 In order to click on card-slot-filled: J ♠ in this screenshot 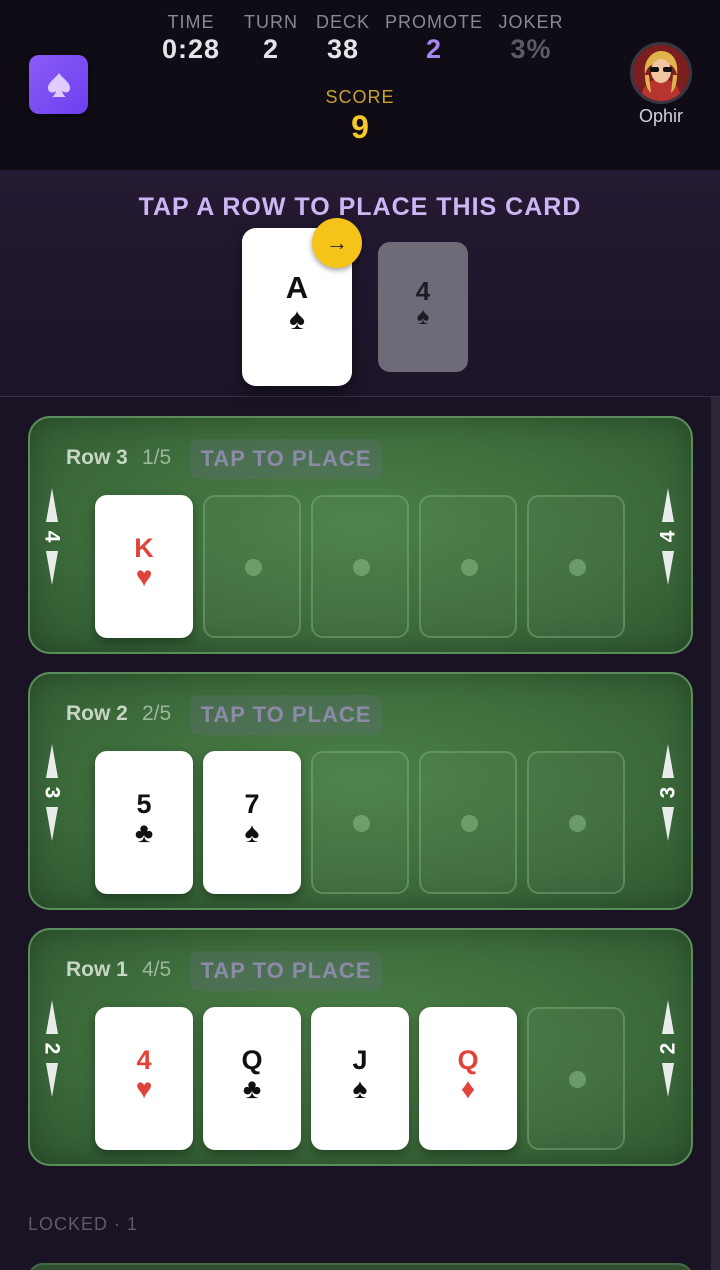, I will do `click(360, 1078)`.